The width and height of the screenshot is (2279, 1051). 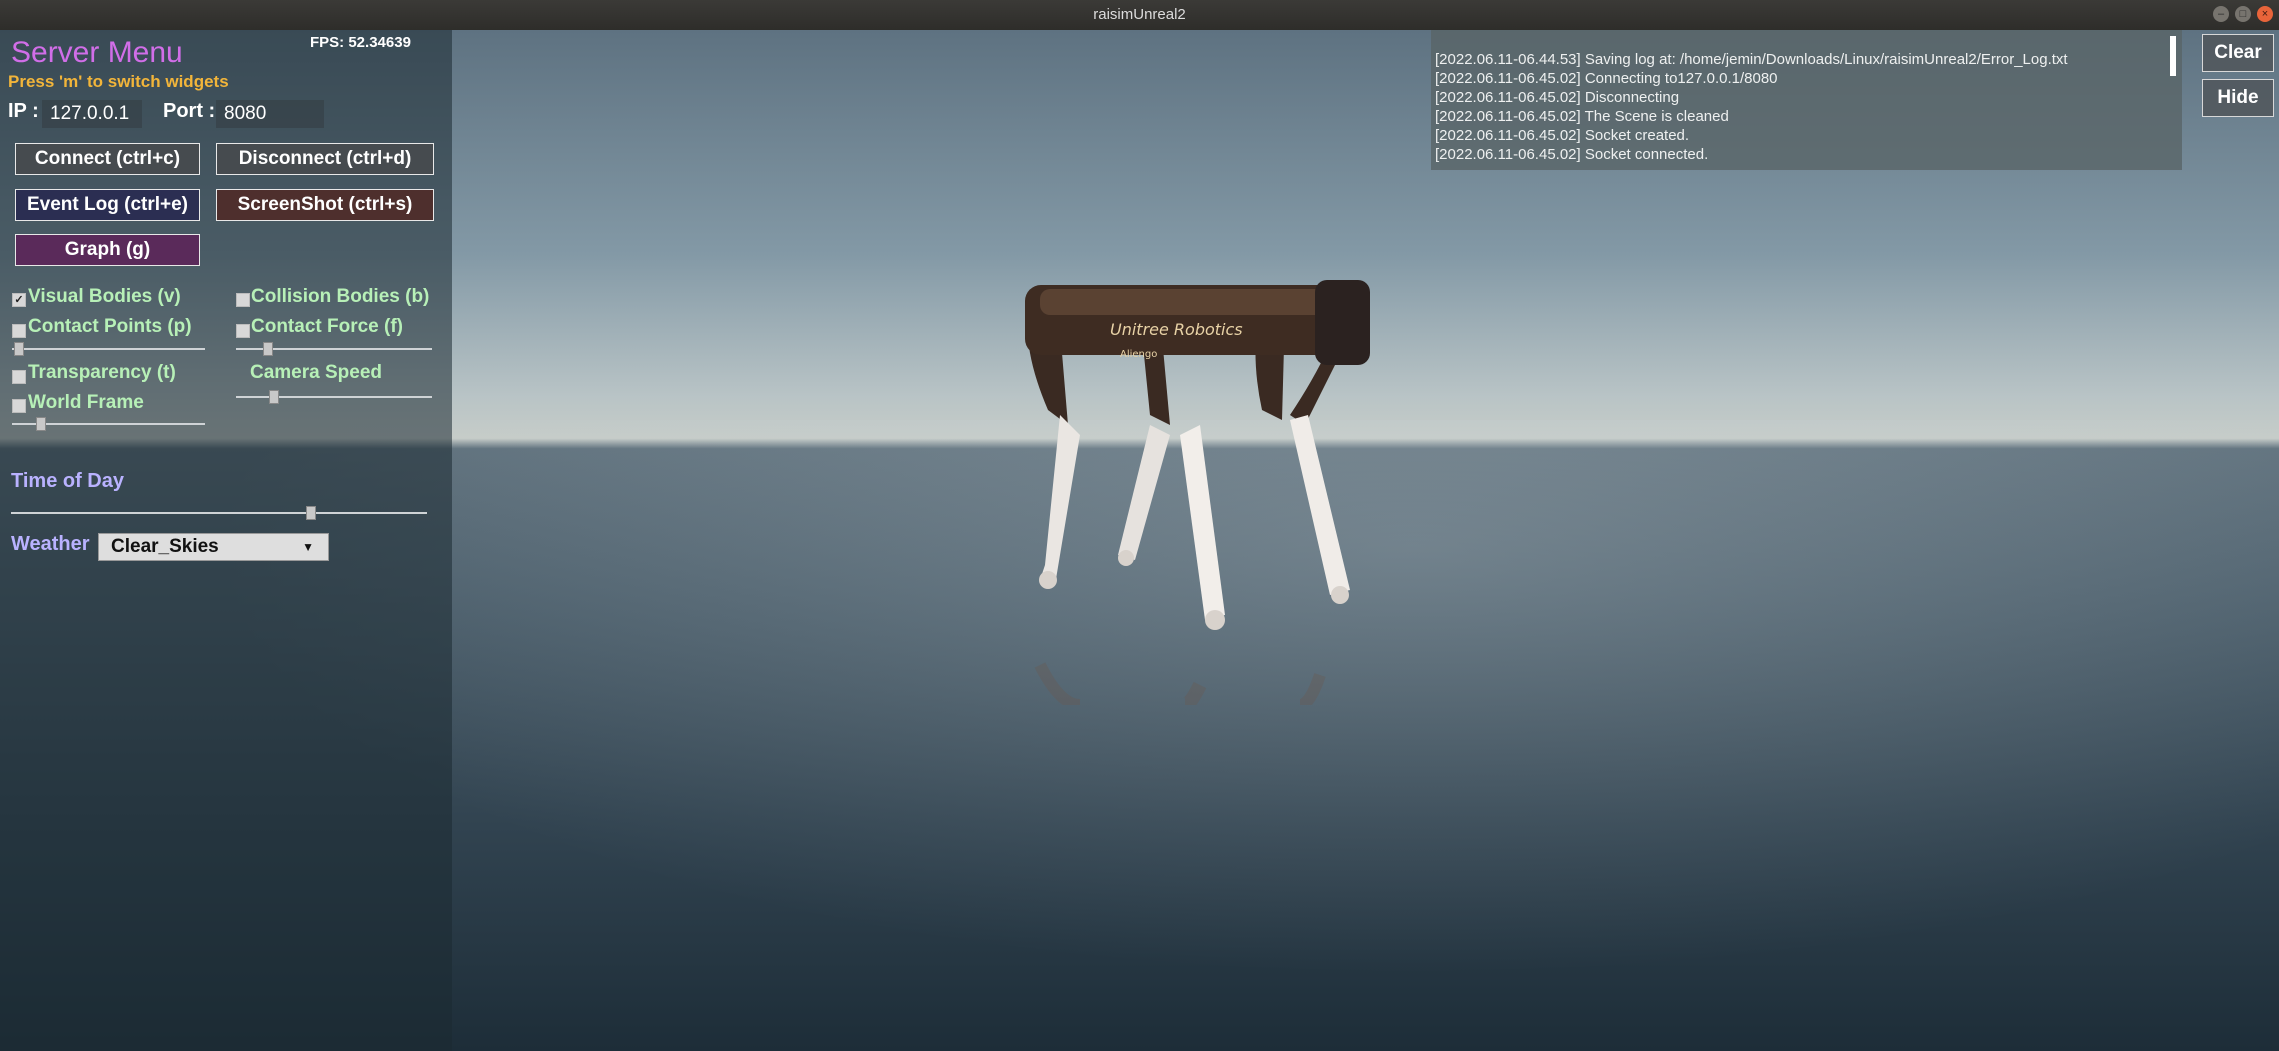 I want to click on contact-points-slider, so click(x=108, y=349).